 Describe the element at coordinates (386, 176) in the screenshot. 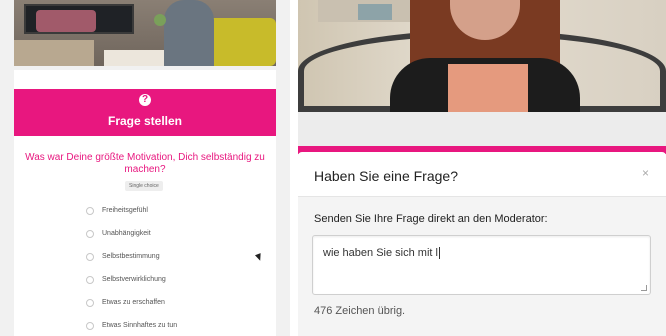

I see `modal-title: Haben Sie eine Frage?` at that location.